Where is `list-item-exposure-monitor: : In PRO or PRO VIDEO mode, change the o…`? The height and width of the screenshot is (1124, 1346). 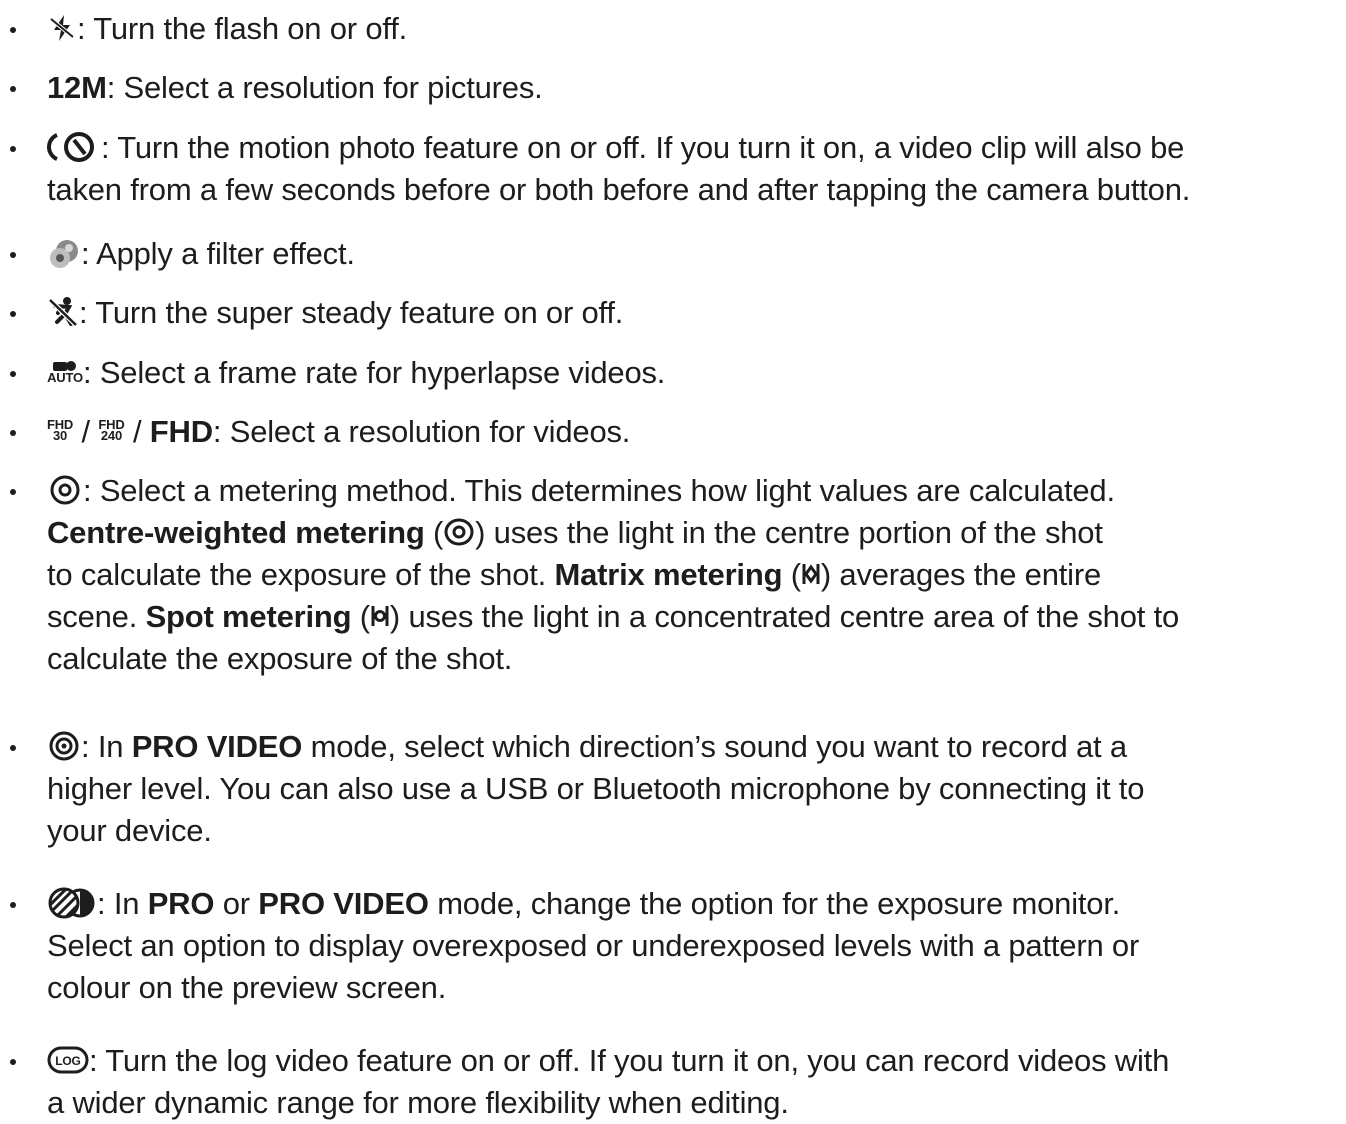 list-item-exposure-monitor: : In PRO or PRO VIDEO mode, change the o… is located at coordinates (676, 946).